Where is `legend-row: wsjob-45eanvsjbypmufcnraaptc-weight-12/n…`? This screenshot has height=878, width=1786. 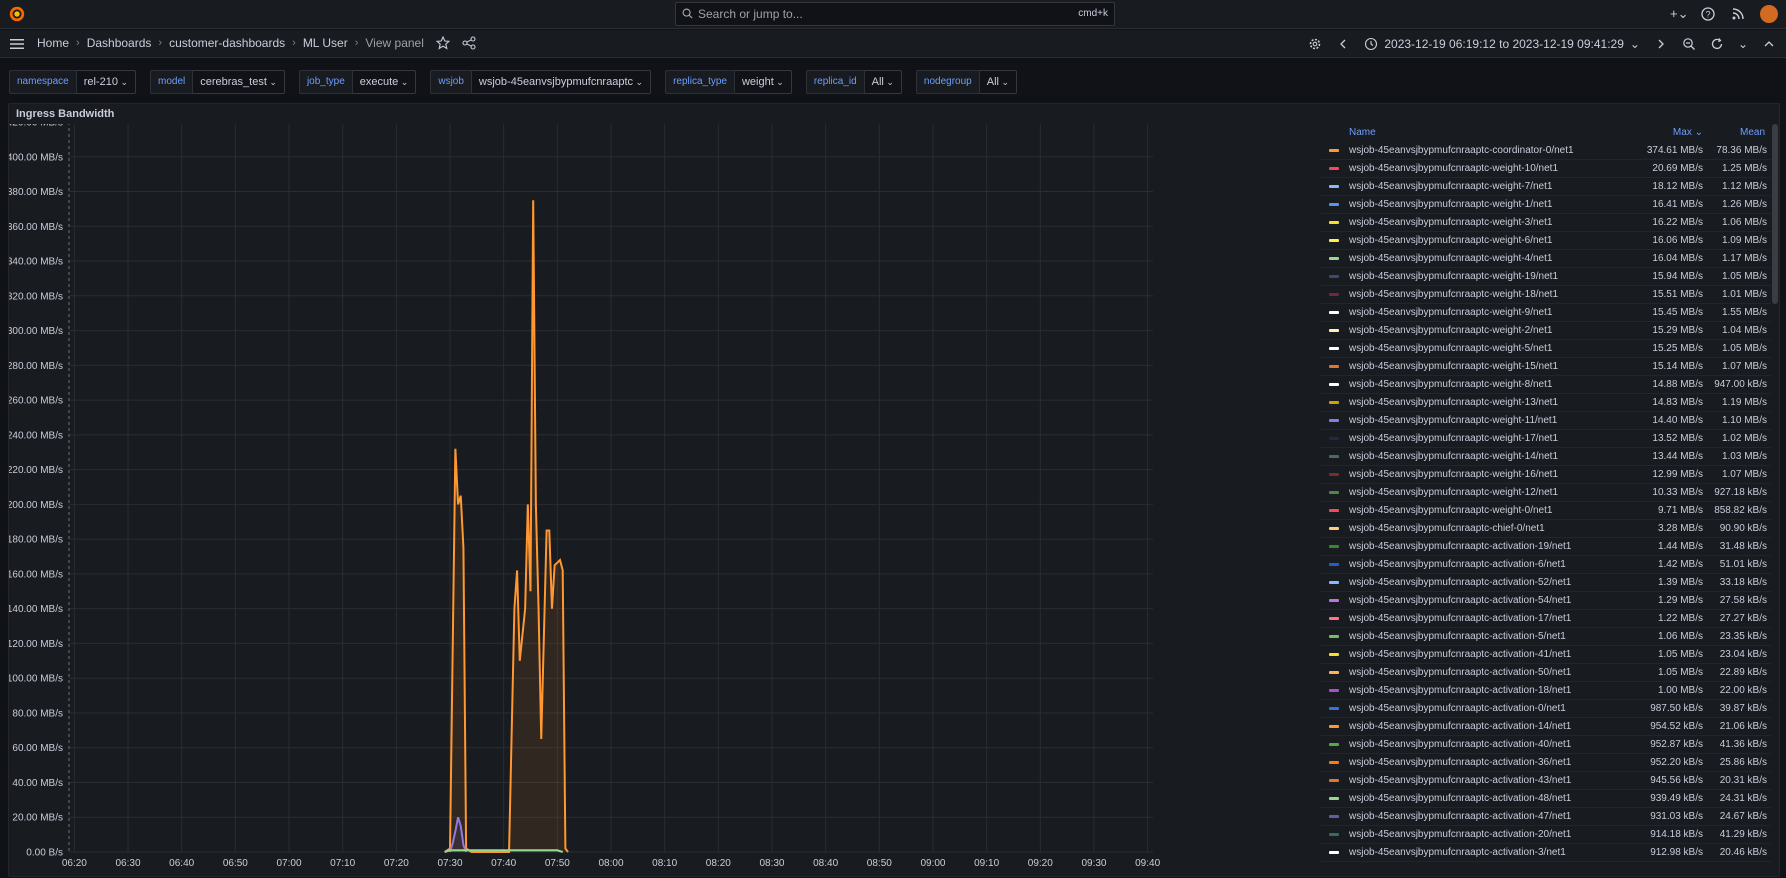 legend-row: wsjob-45eanvsjbypmufcnraaptc-weight-12/n… is located at coordinates (1546, 493).